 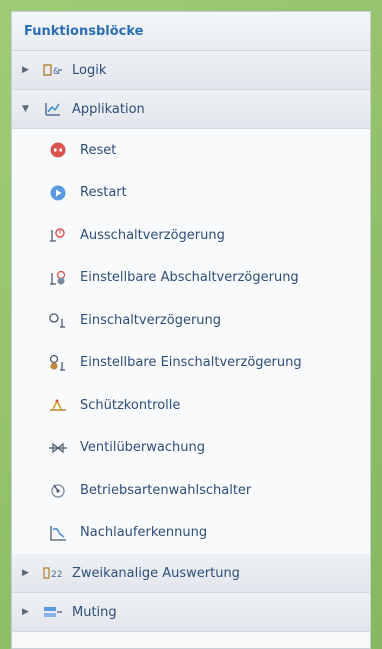 I want to click on group-logik-label: Logik, so click(x=89, y=70).